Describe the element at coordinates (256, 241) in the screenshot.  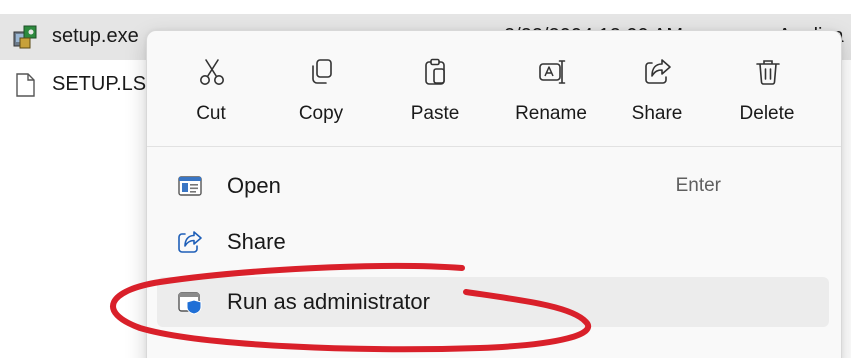
I see `menu-item-label: Share` at that location.